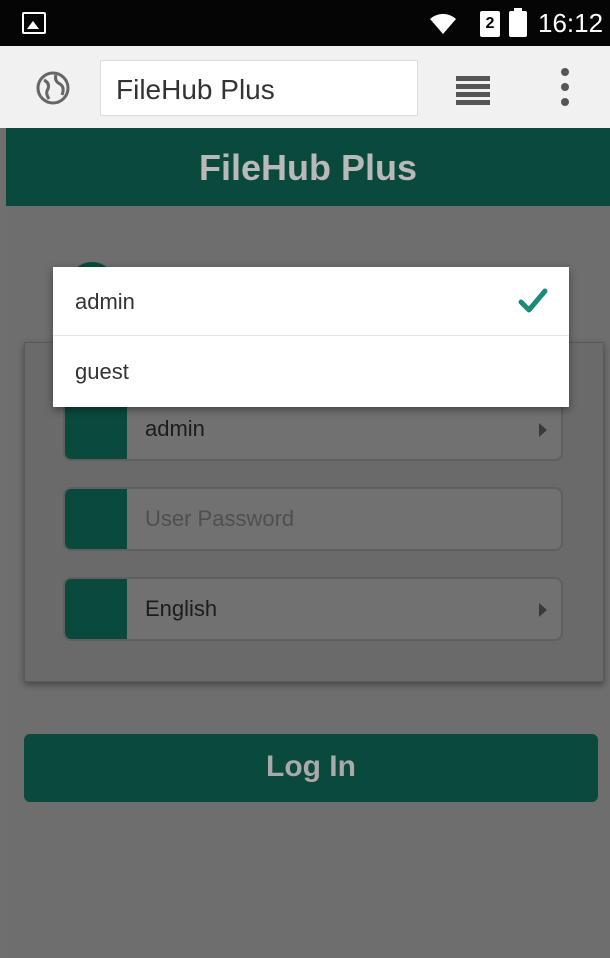  I want to click on dropdown-option-label: guest, so click(102, 371).